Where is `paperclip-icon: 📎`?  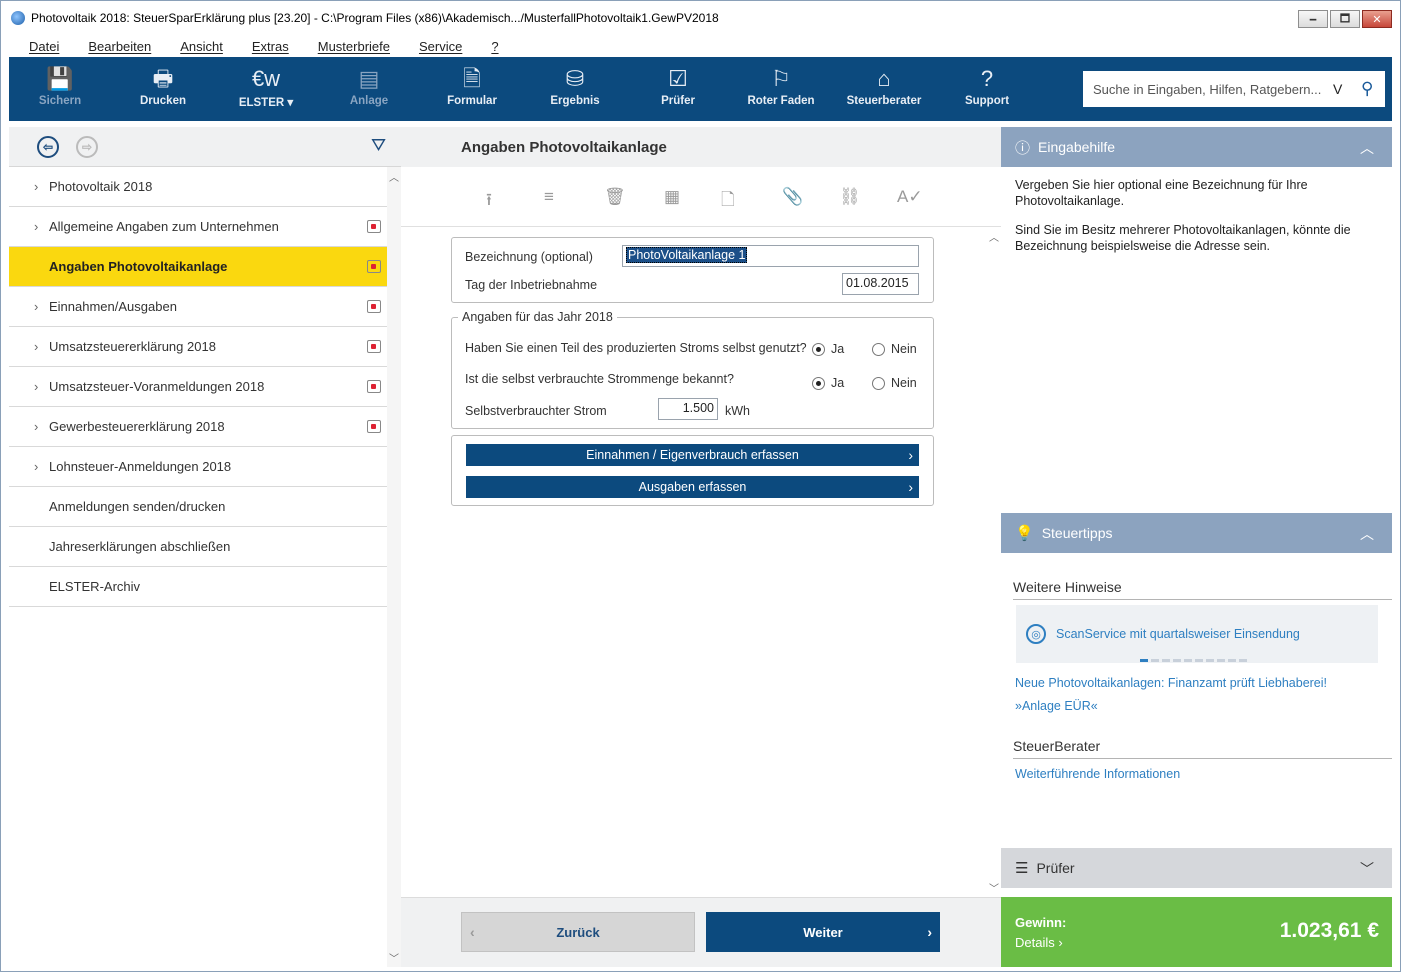 paperclip-icon: 📎 is located at coordinates (792, 197).